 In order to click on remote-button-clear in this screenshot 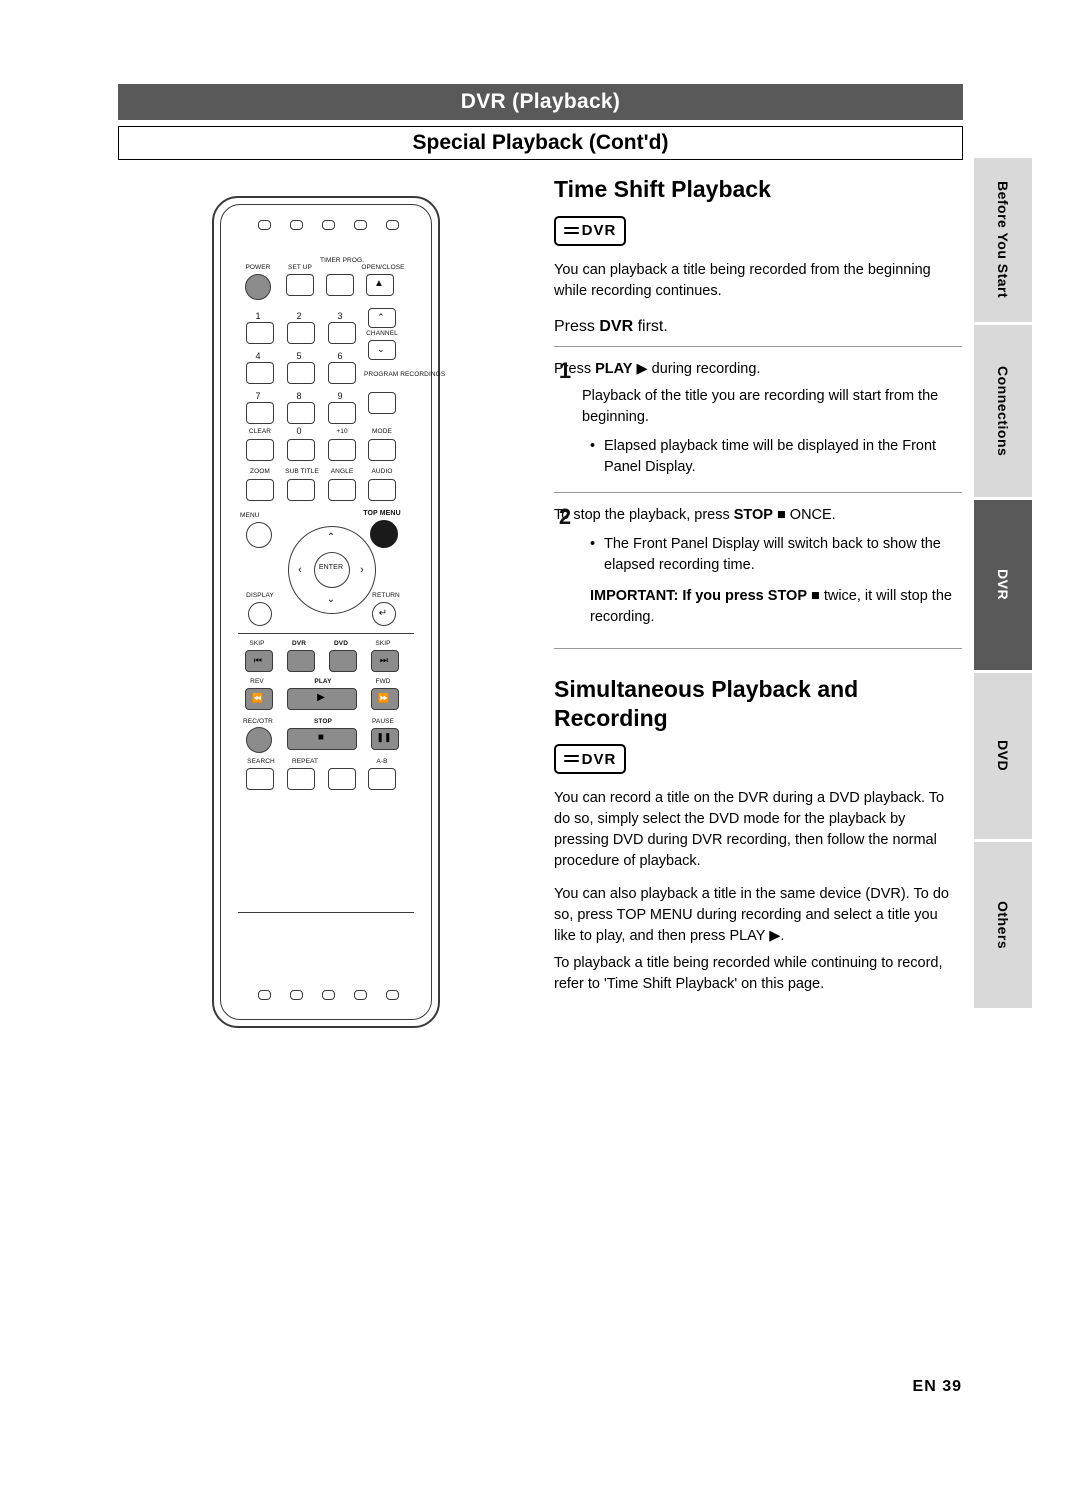, I will do `click(260, 450)`.